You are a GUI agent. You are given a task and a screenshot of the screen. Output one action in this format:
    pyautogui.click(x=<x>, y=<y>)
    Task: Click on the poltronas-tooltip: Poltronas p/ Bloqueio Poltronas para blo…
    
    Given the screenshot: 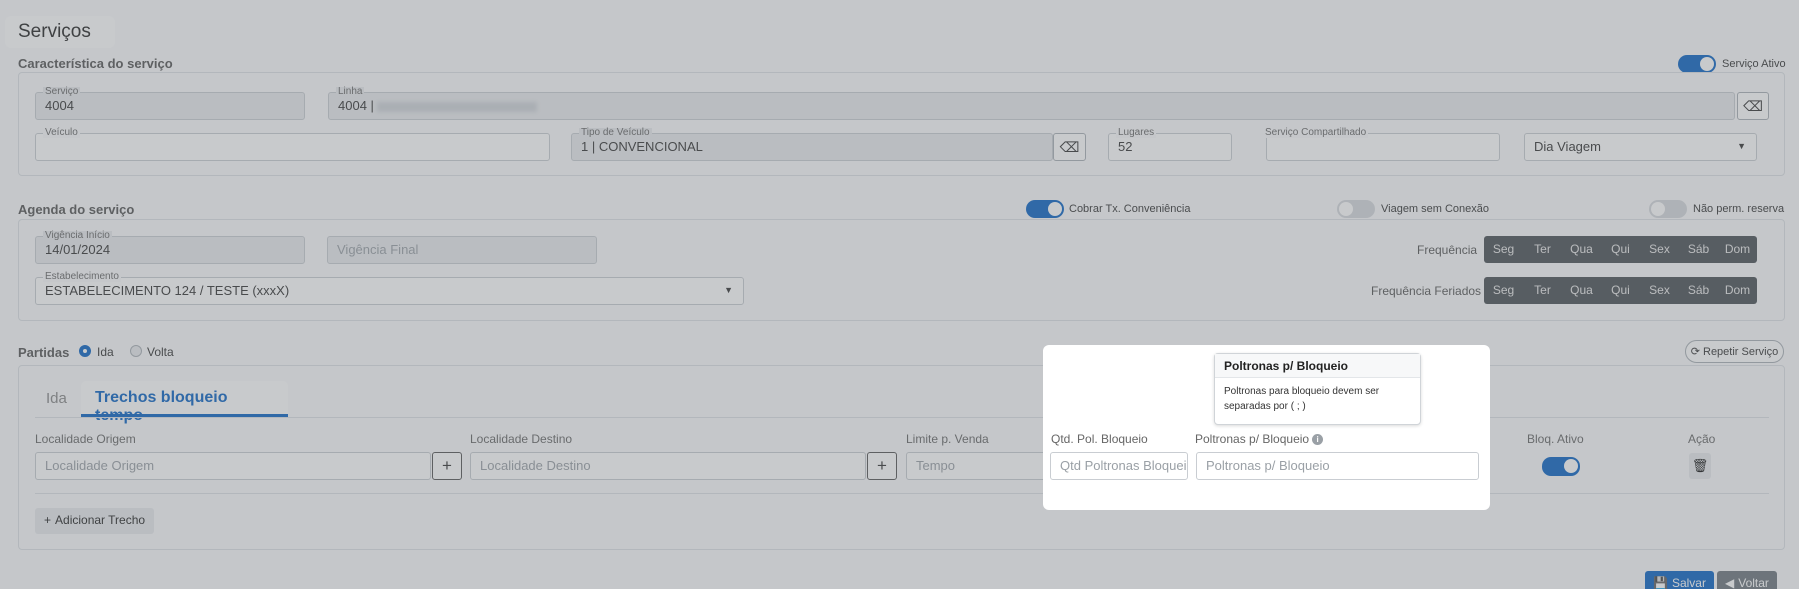 What is the action you would take?
    pyautogui.click(x=1317, y=389)
    